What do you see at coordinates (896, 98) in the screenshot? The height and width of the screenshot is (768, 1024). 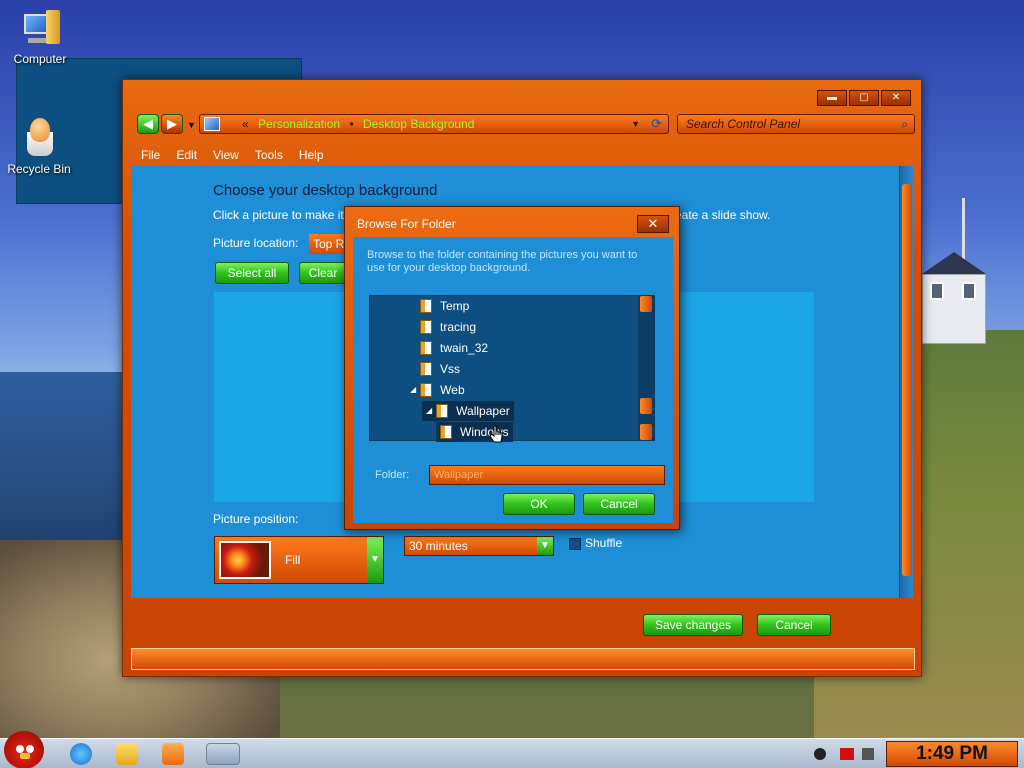 I see `close-button: ✕` at bounding box center [896, 98].